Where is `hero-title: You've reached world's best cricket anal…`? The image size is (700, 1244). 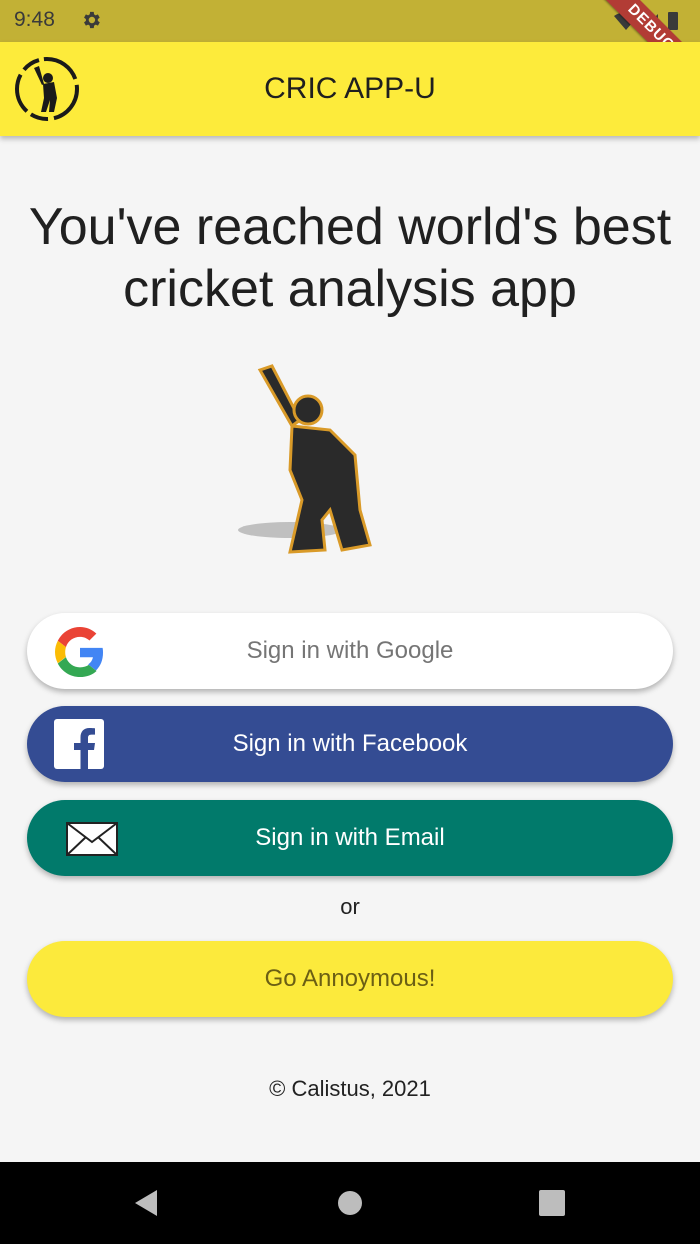 hero-title: You've reached world's best cricket anal… is located at coordinates (350, 258).